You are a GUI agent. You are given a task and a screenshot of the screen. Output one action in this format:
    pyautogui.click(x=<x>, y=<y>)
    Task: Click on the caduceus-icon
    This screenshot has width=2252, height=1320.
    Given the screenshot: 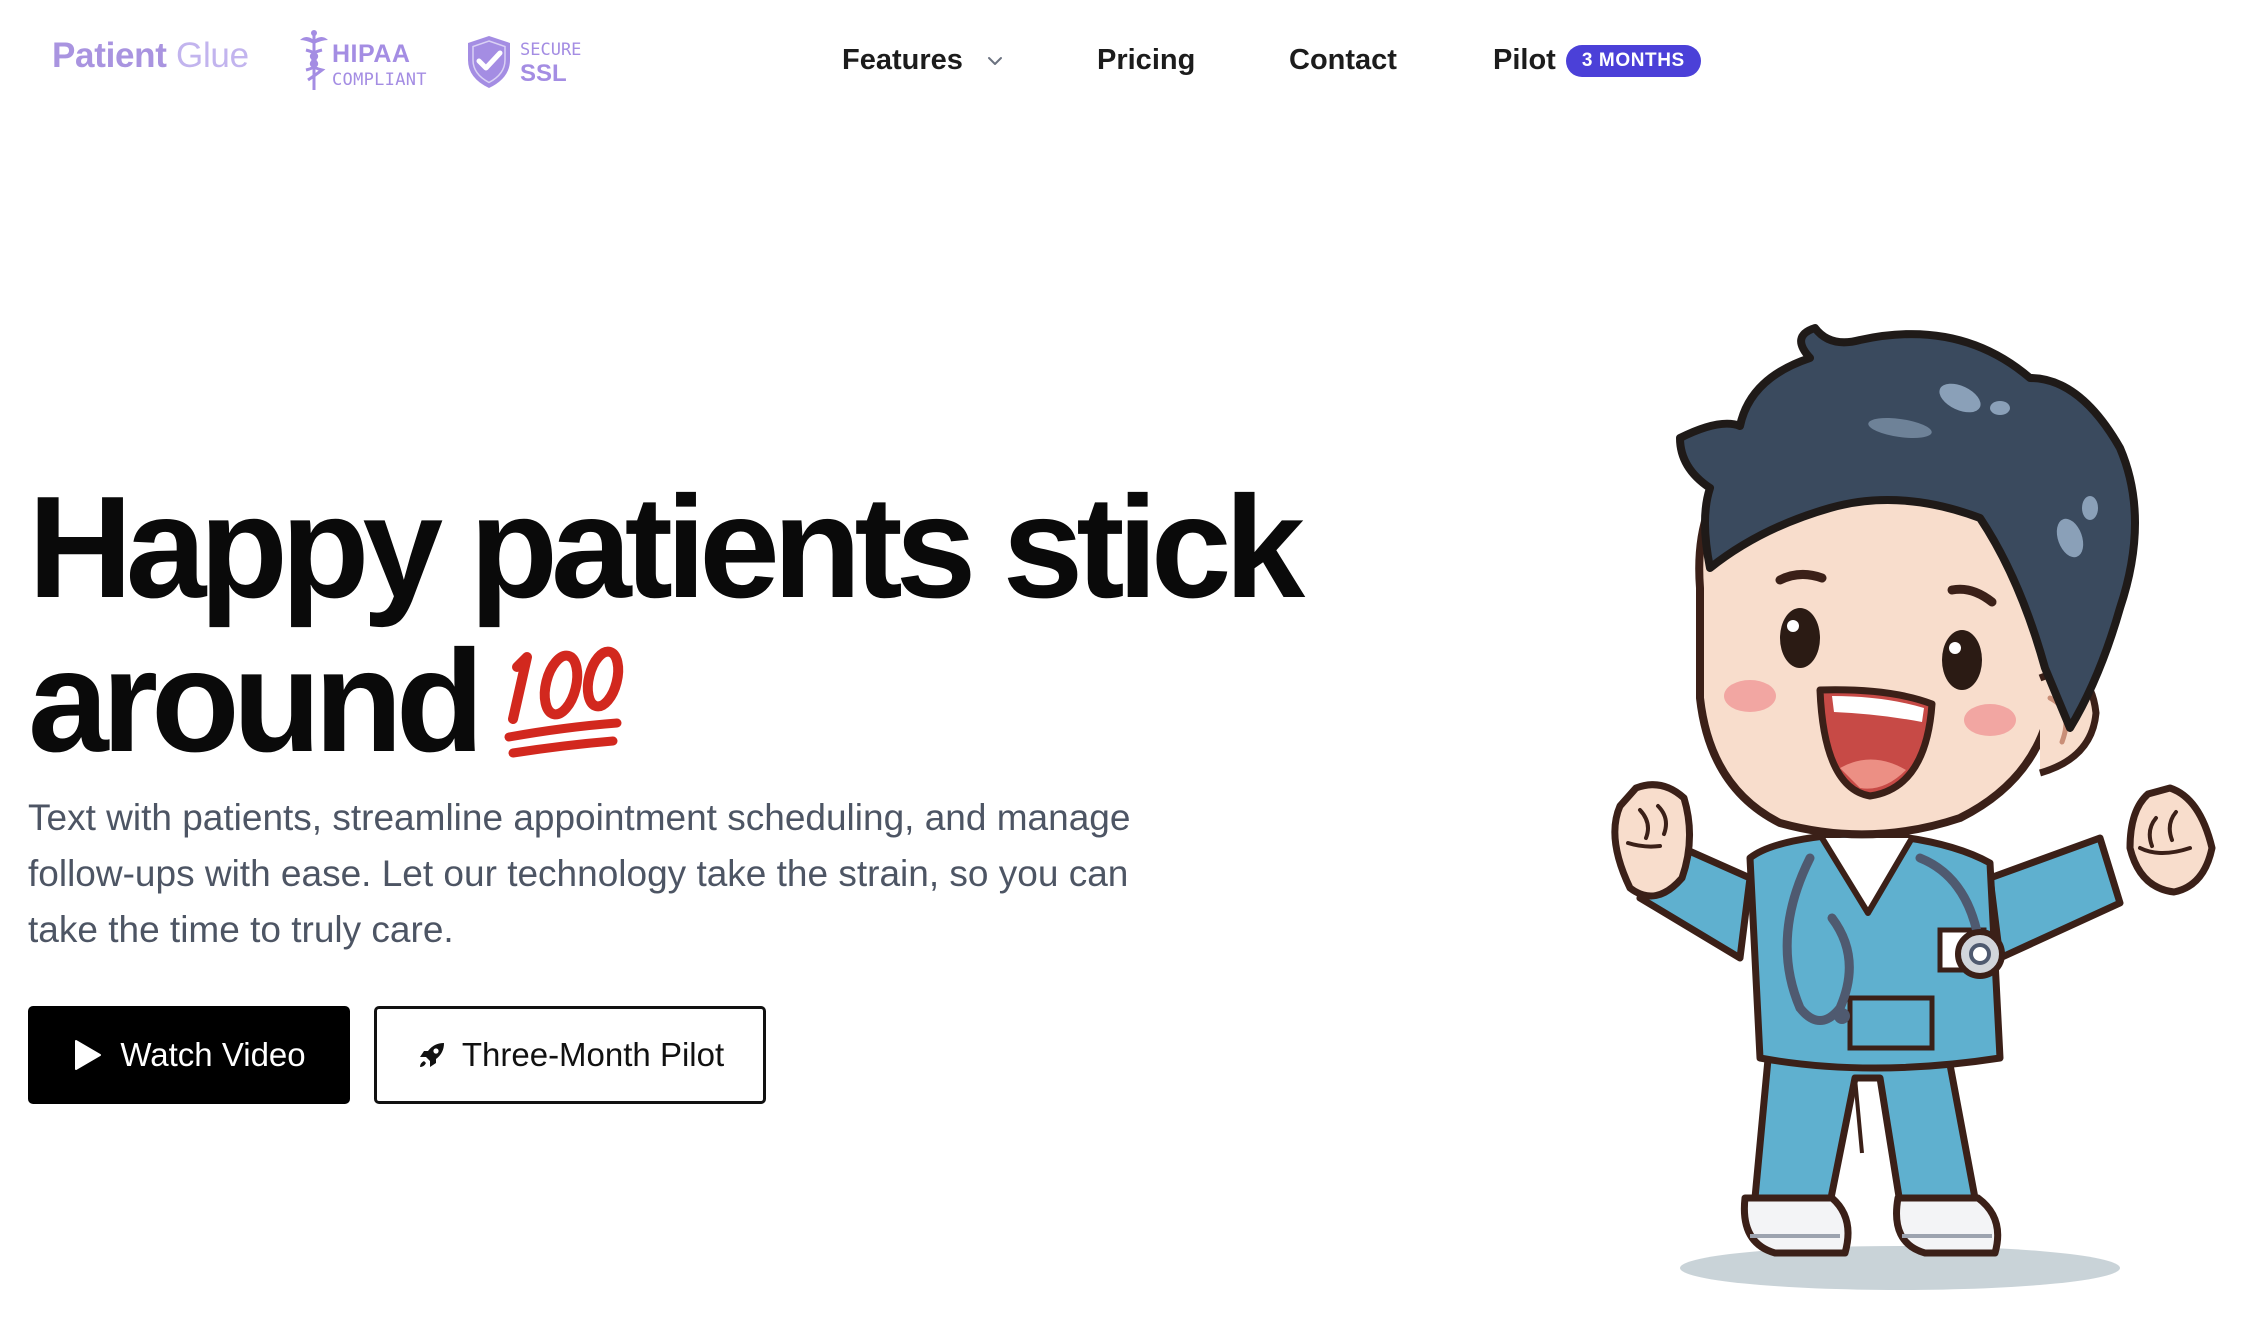 What is the action you would take?
    pyautogui.click(x=314, y=60)
    